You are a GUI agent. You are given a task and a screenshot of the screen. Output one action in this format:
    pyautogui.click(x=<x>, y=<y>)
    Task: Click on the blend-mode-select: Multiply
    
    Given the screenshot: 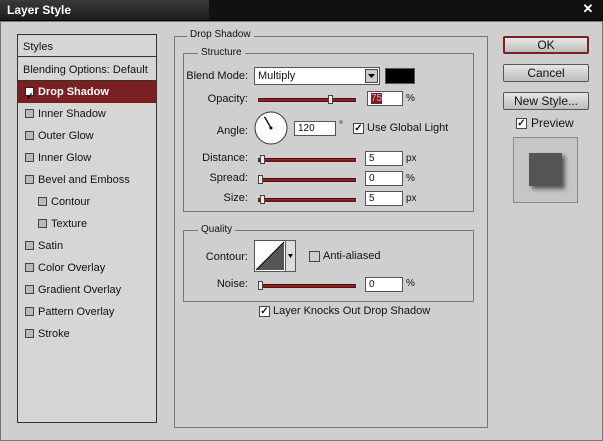 What is the action you would take?
    pyautogui.click(x=317, y=76)
    